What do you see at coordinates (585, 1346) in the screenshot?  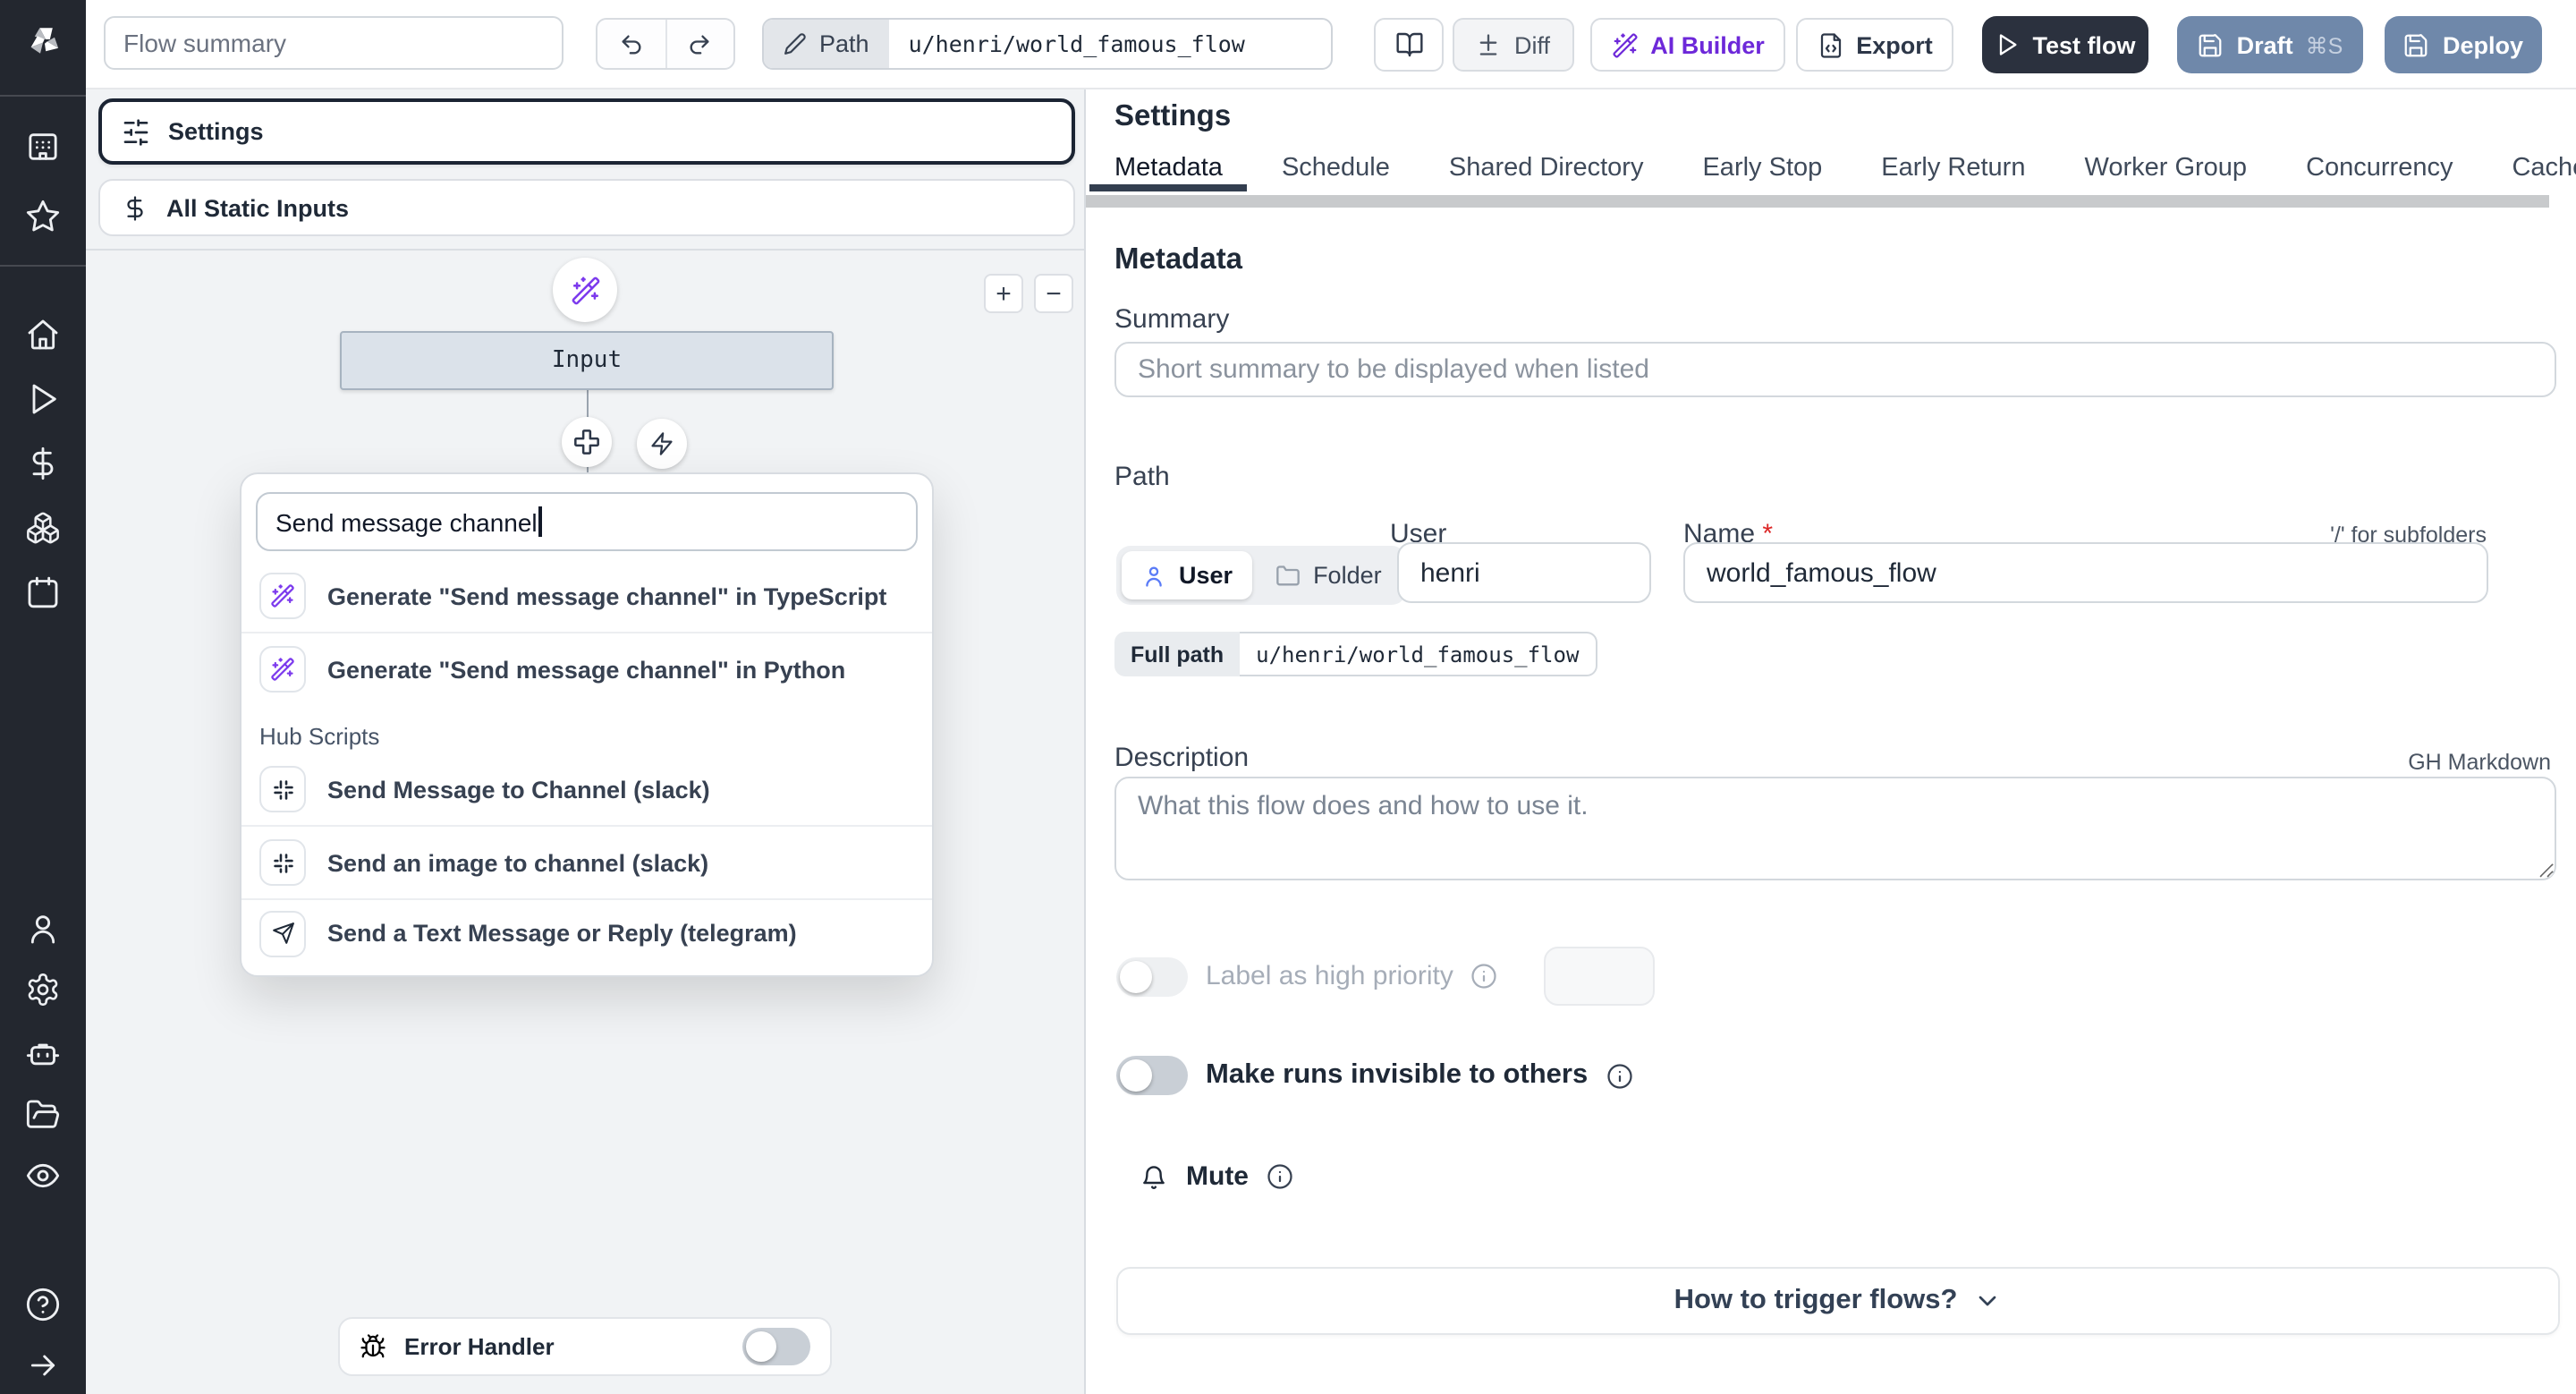 I see `error-handler-node: Error Handler` at bounding box center [585, 1346].